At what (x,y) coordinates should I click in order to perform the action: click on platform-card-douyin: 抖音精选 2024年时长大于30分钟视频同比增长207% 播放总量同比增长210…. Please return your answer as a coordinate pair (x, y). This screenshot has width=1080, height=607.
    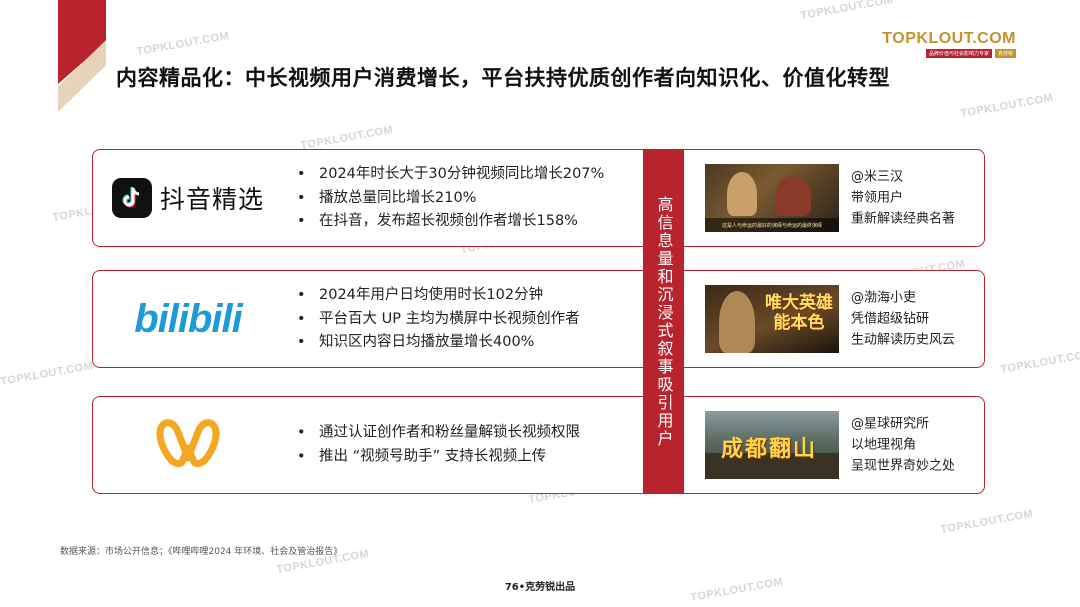
    Looking at the image, I should click on (538, 198).